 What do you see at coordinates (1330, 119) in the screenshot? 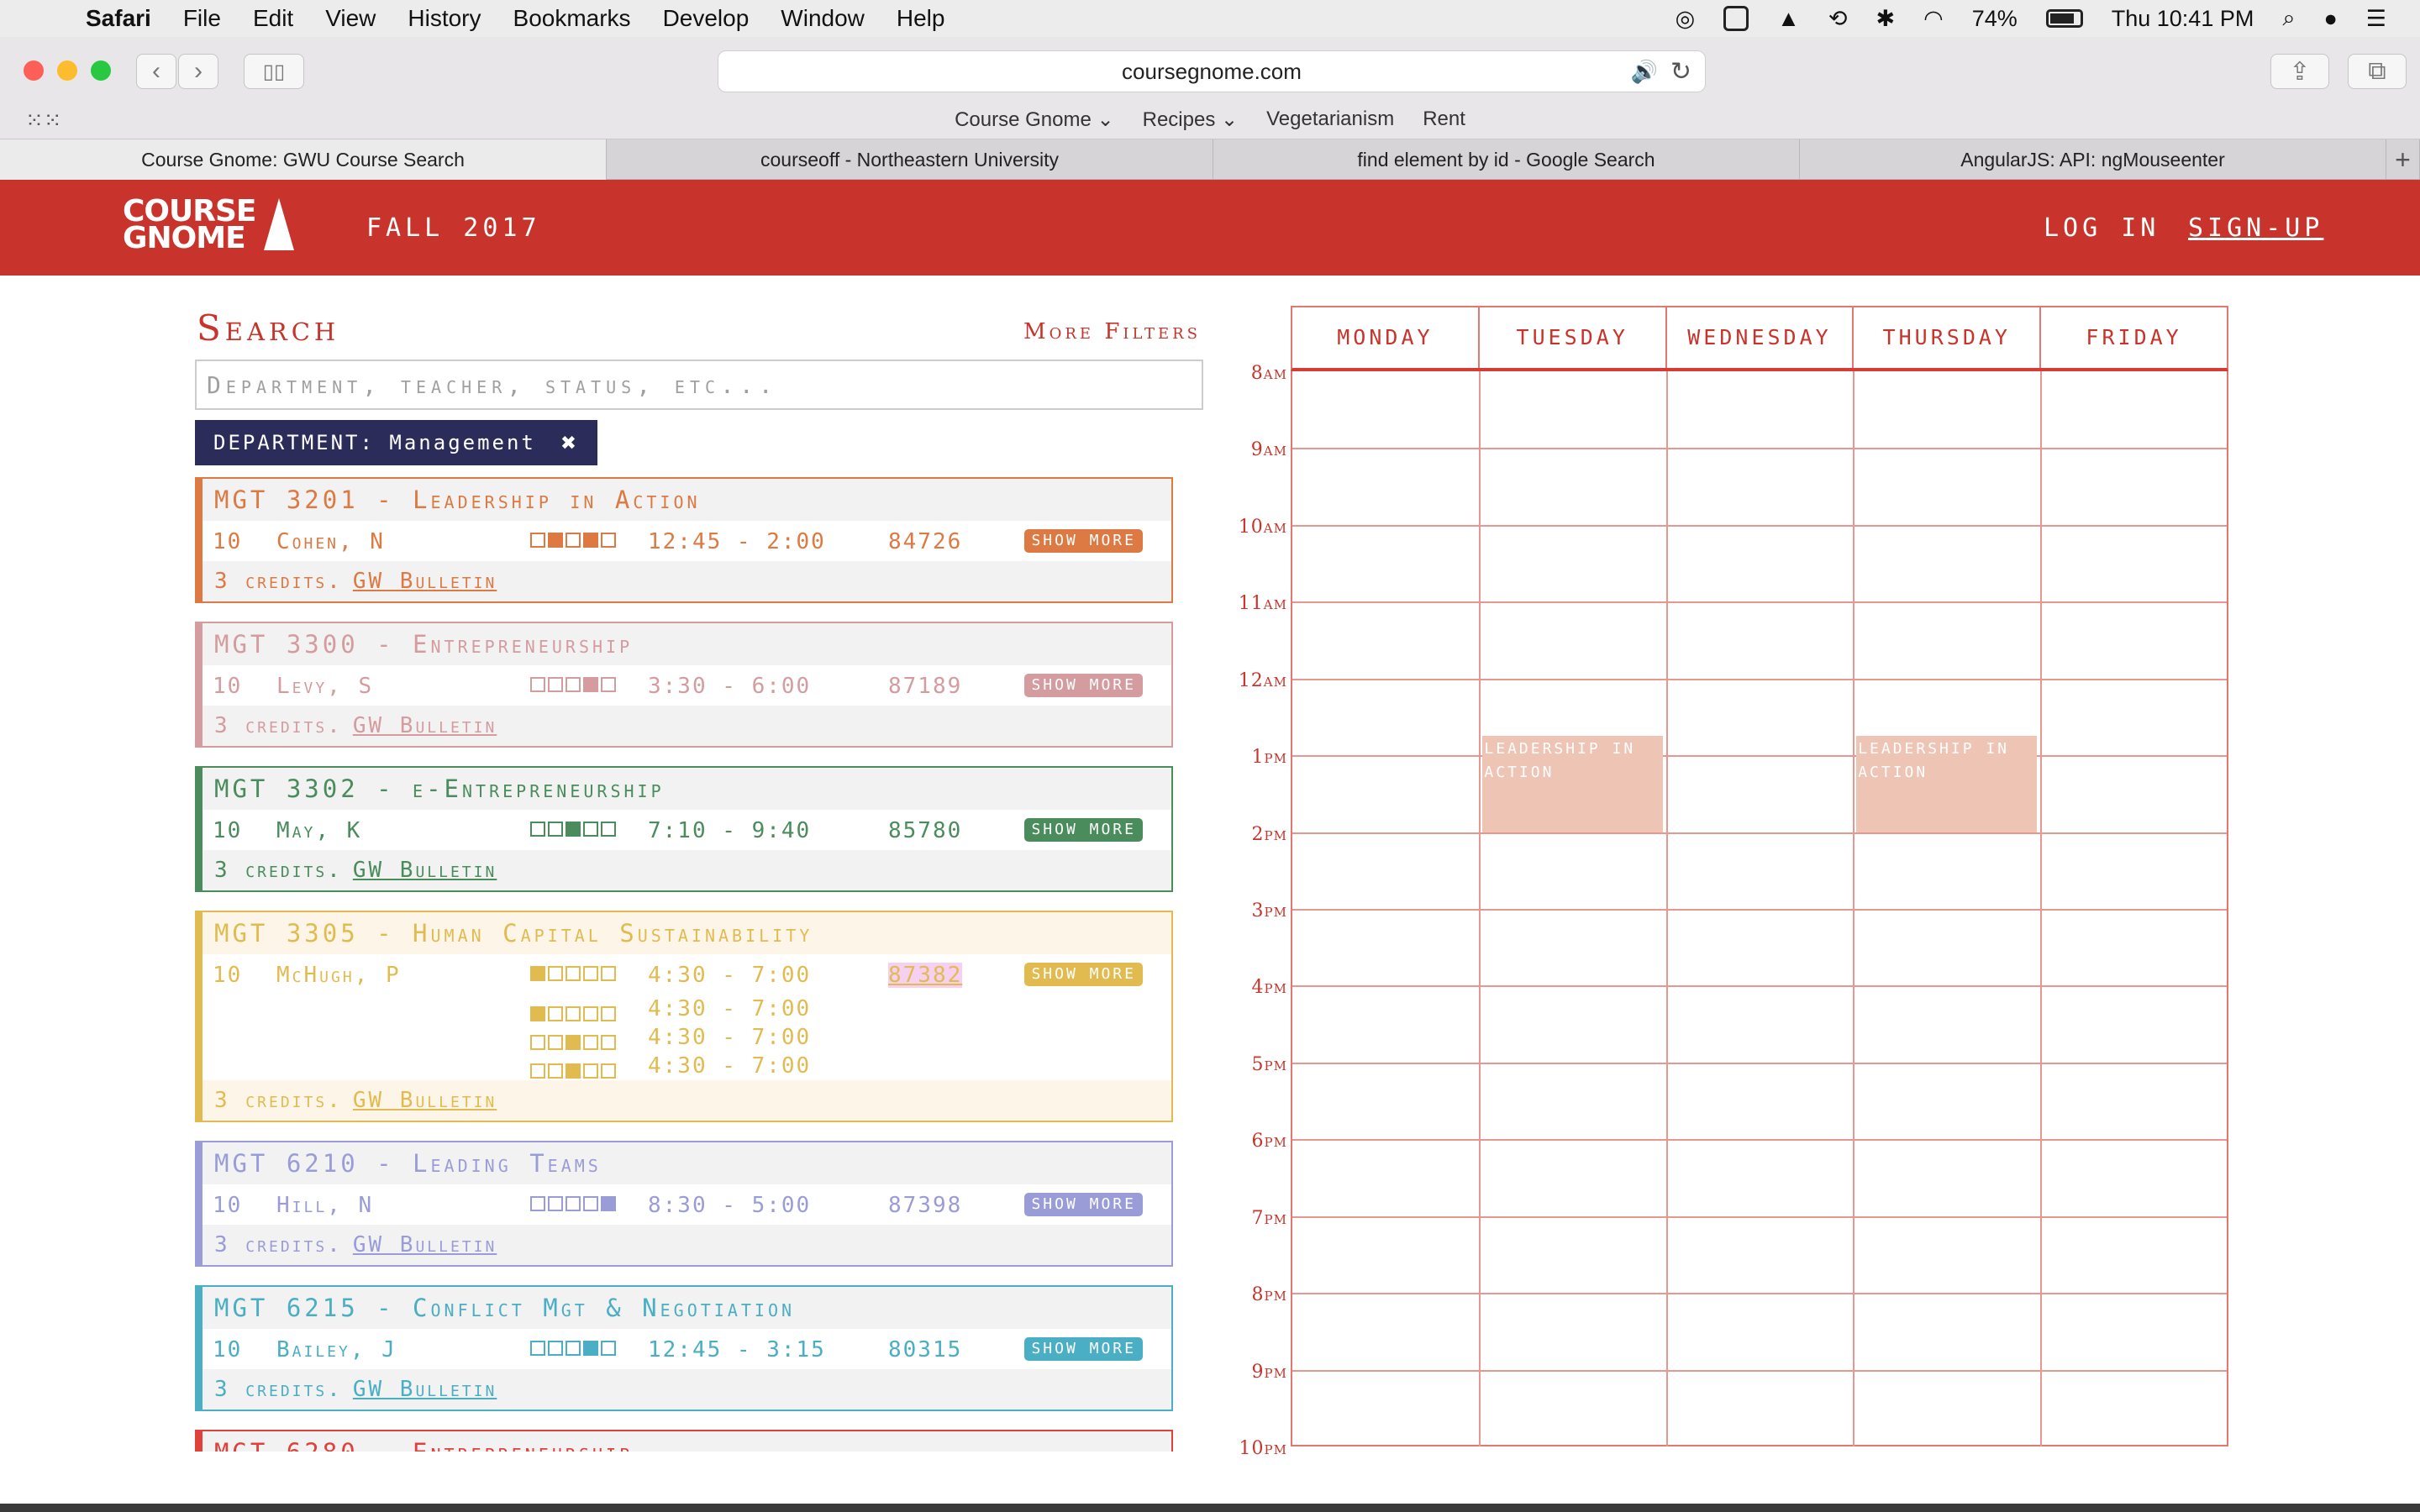
I see `favorite-vegetarianism: Vegetarianism` at bounding box center [1330, 119].